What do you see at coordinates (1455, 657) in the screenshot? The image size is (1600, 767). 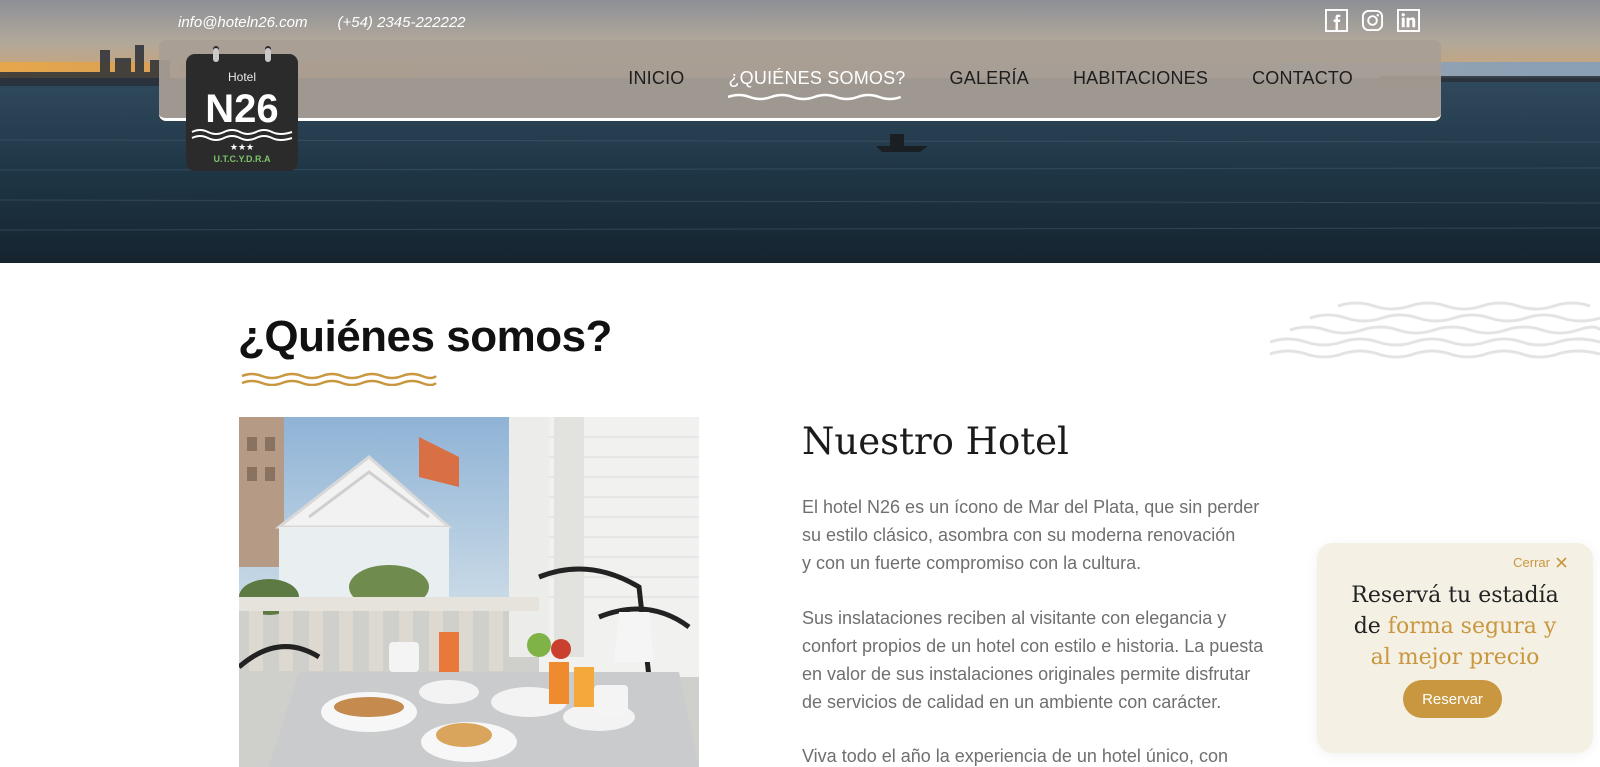 I see `popup-title-line: al mejor precio` at bounding box center [1455, 657].